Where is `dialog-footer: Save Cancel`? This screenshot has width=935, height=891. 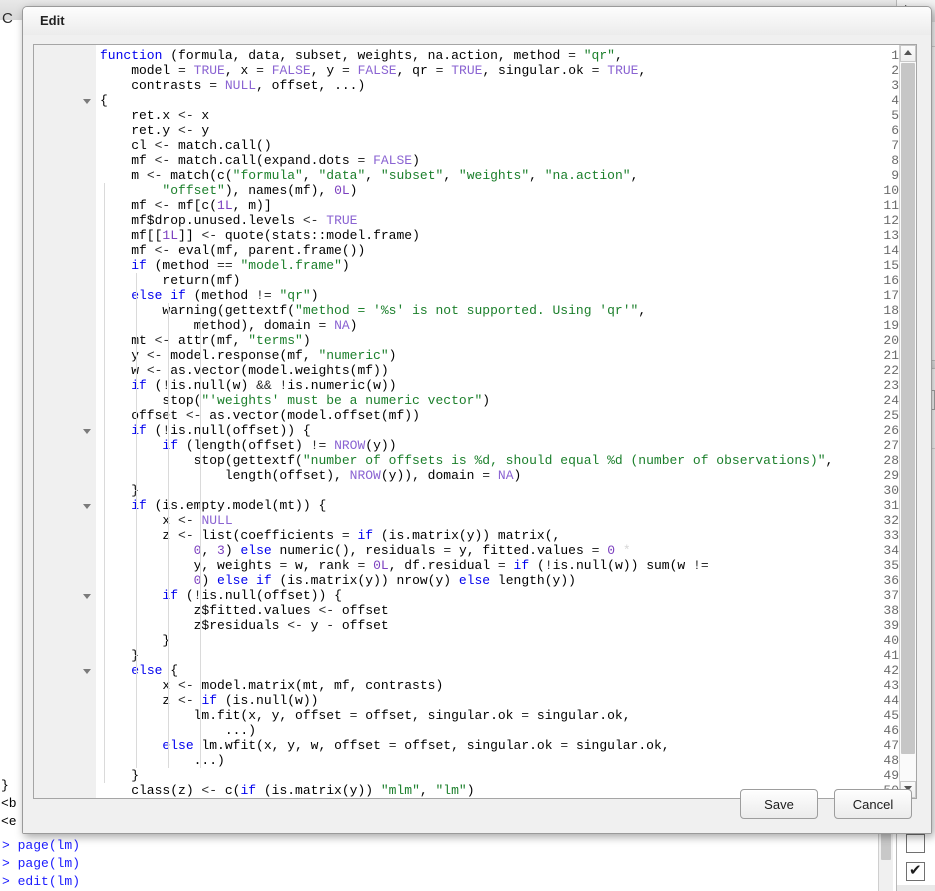 dialog-footer: Save Cancel is located at coordinates (477, 804).